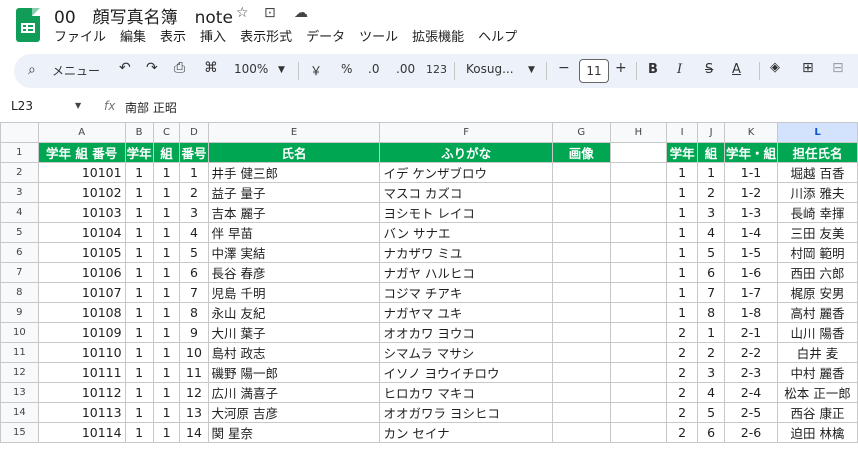 The image size is (858, 460). What do you see at coordinates (817, 292) in the screenshot?
I see `cell: 梶原 安男` at bounding box center [817, 292].